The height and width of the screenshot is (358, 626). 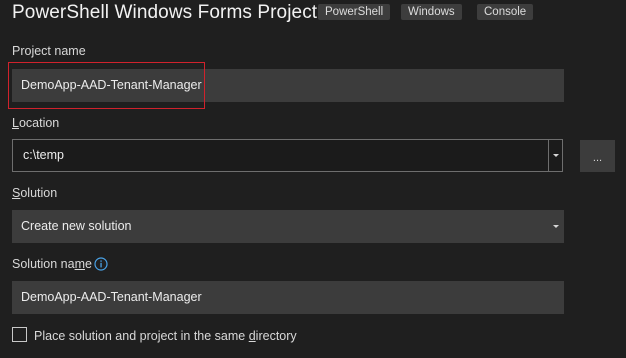 What do you see at coordinates (76, 226) in the screenshot?
I see `solution-value: Create new solution` at bounding box center [76, 226].